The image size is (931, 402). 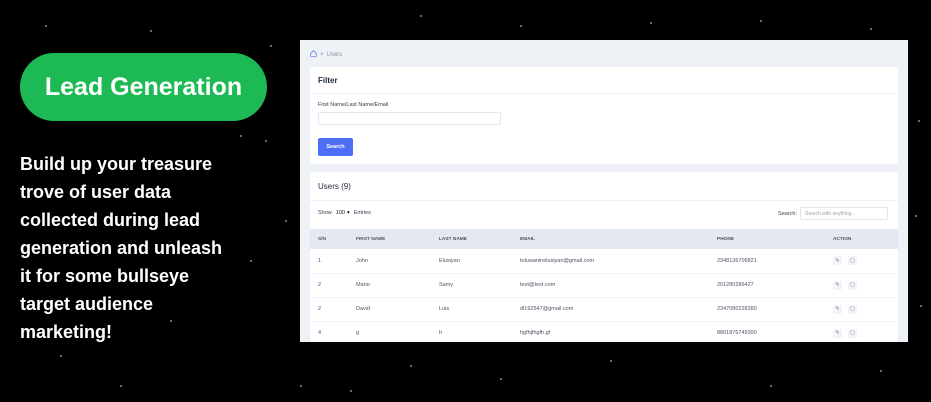 What do you see at coordinates (329, 261) in the screenshot?
I see `cell-sn: 1` at bounding box center [329, 261].